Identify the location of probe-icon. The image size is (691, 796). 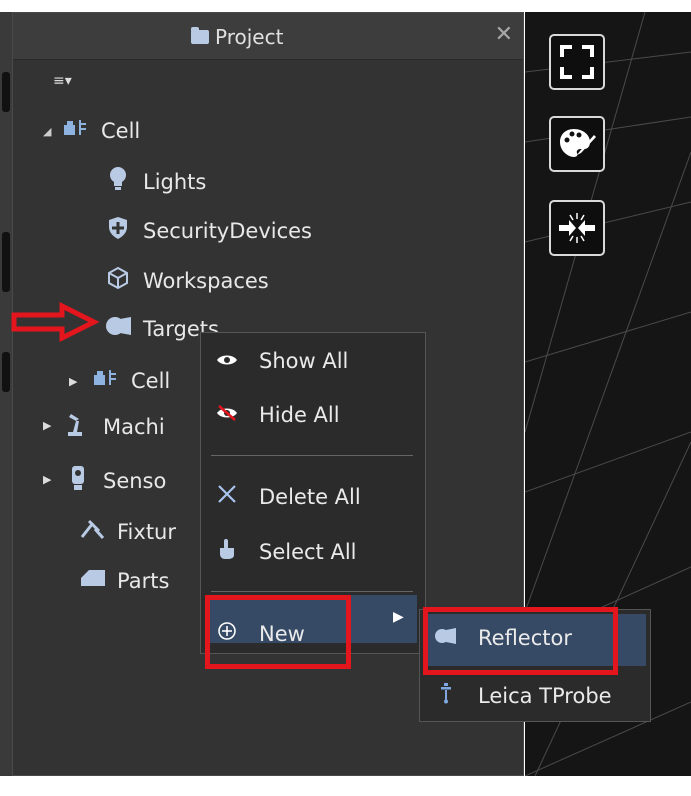
(446, 695).